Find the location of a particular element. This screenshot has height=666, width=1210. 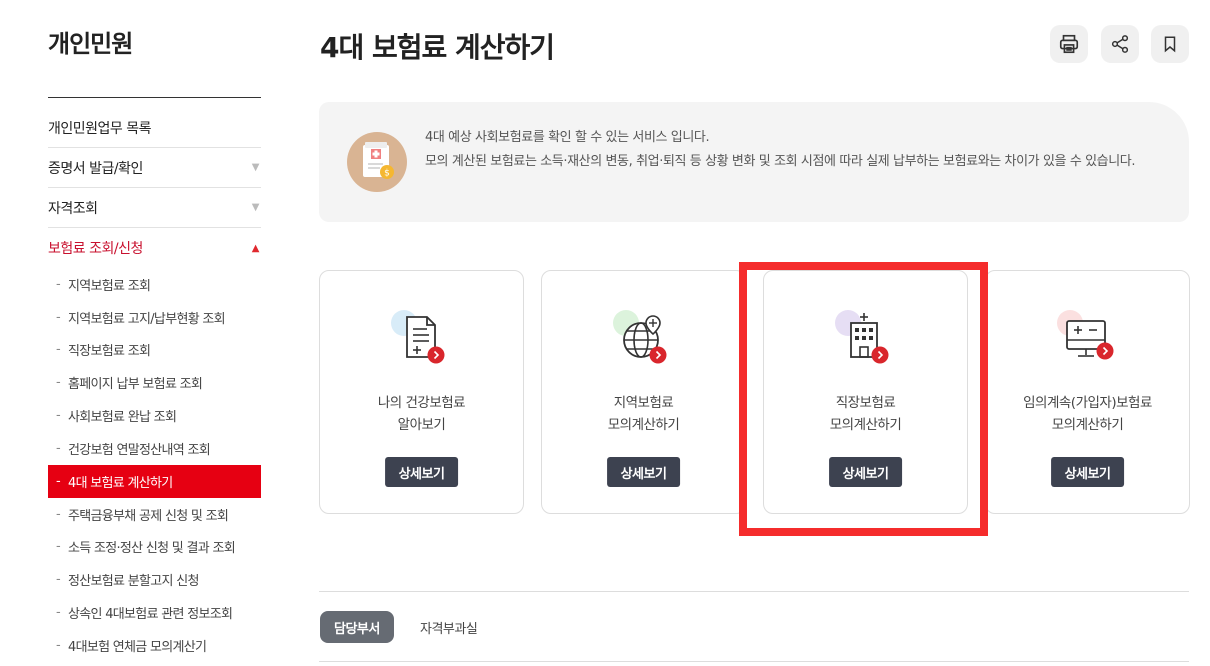

submenu-item: - 상속인 4대보험료 관련 정보조회 is located at coordinates (154, 612).